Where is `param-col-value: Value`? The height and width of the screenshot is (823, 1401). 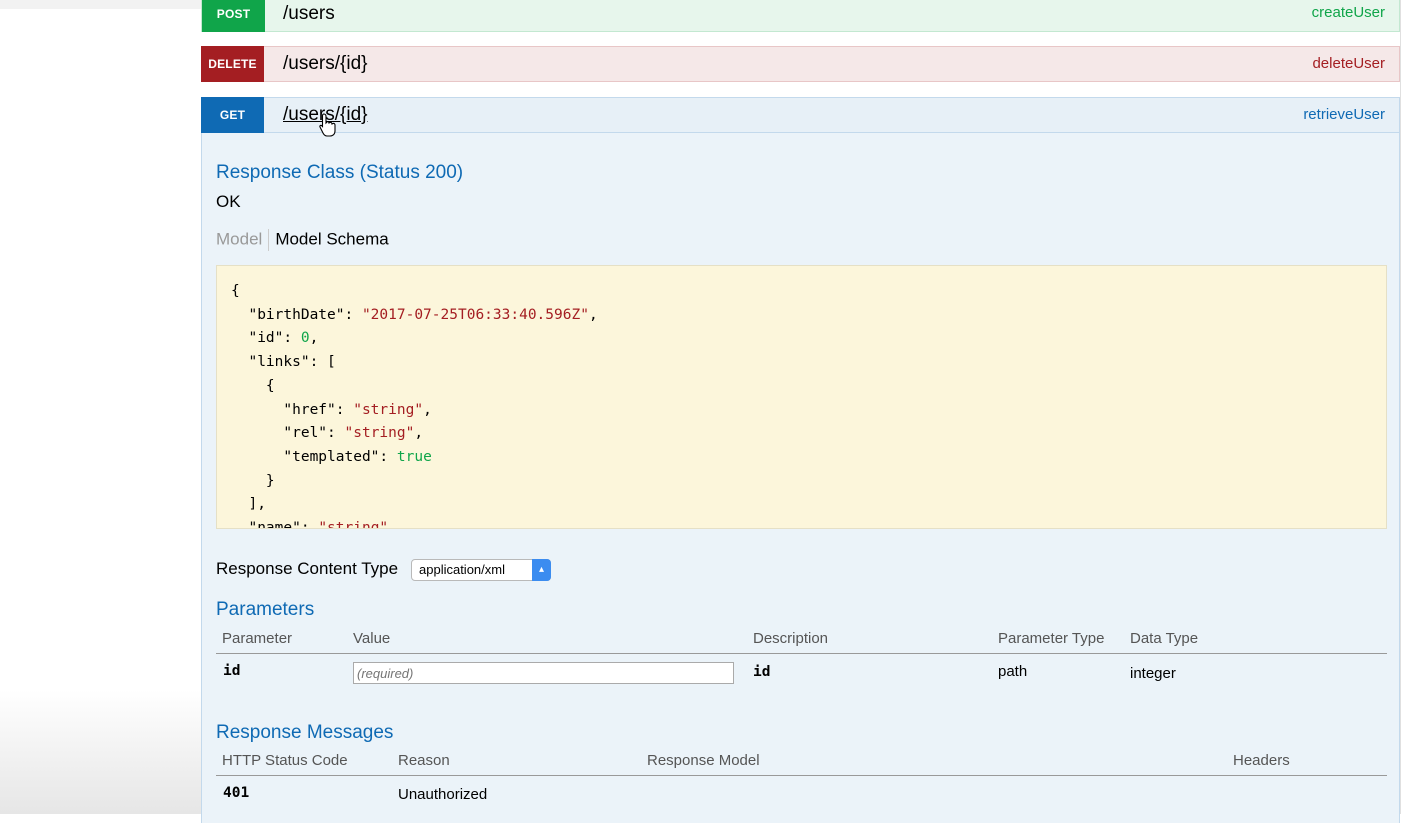
param-col-value: Value is located at coordinates (372, 638).